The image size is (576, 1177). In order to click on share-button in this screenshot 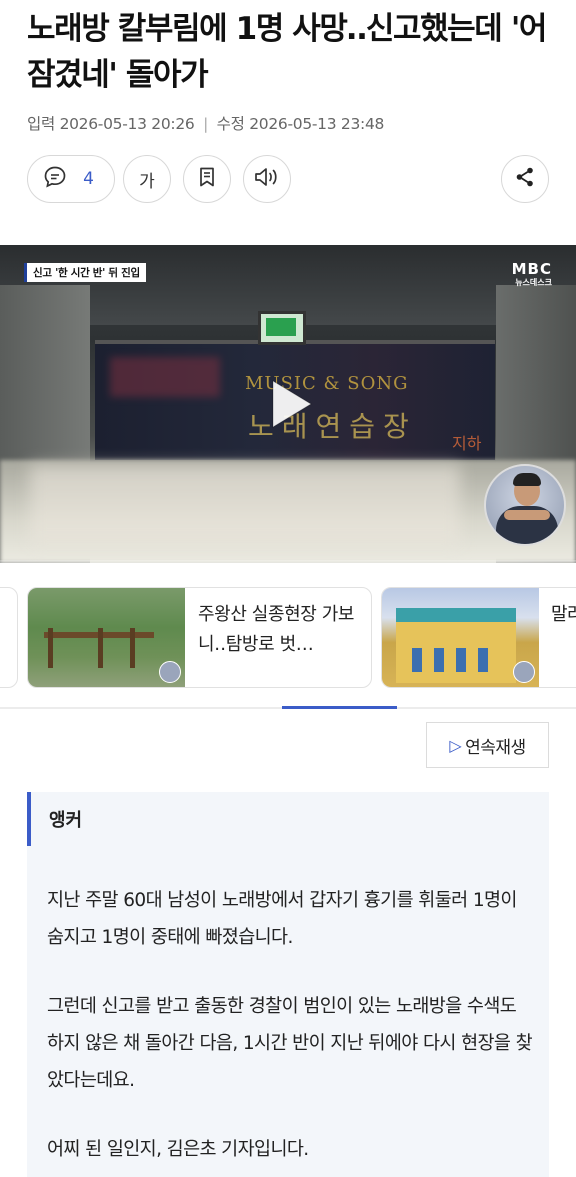, I will do `click(525, 179)`.